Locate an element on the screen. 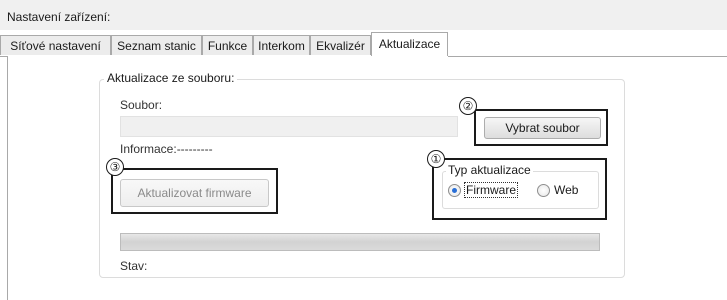  tab-equalizer: Ekvalizér is located at coordinates (340, 45).